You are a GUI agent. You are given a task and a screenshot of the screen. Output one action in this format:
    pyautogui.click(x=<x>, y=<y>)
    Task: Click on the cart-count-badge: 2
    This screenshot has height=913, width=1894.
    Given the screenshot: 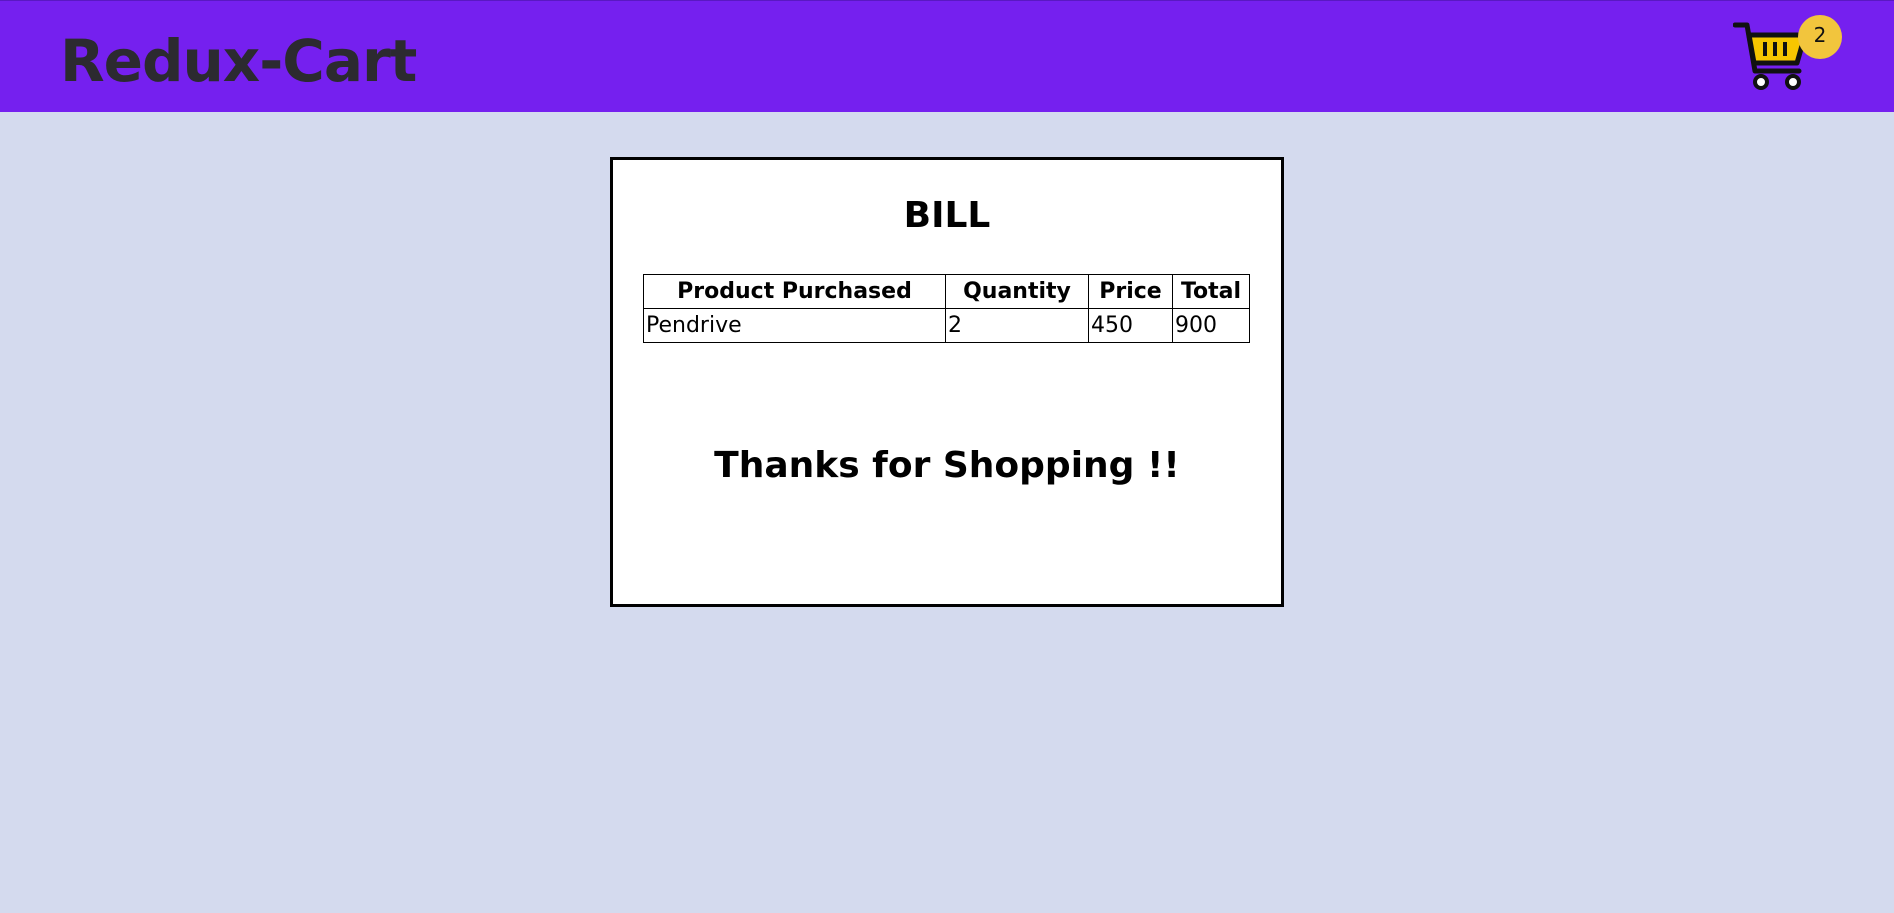 What is the action you would take?
    pyautogui.click(x=1820, y=37)
    